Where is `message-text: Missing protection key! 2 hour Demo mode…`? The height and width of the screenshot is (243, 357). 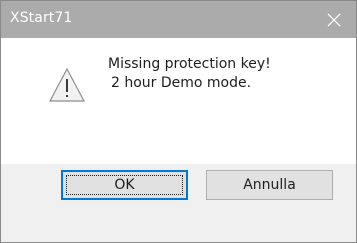
message-text: Missing protection key! 2 hour Demo mode… is located at coordinates (189, 74).